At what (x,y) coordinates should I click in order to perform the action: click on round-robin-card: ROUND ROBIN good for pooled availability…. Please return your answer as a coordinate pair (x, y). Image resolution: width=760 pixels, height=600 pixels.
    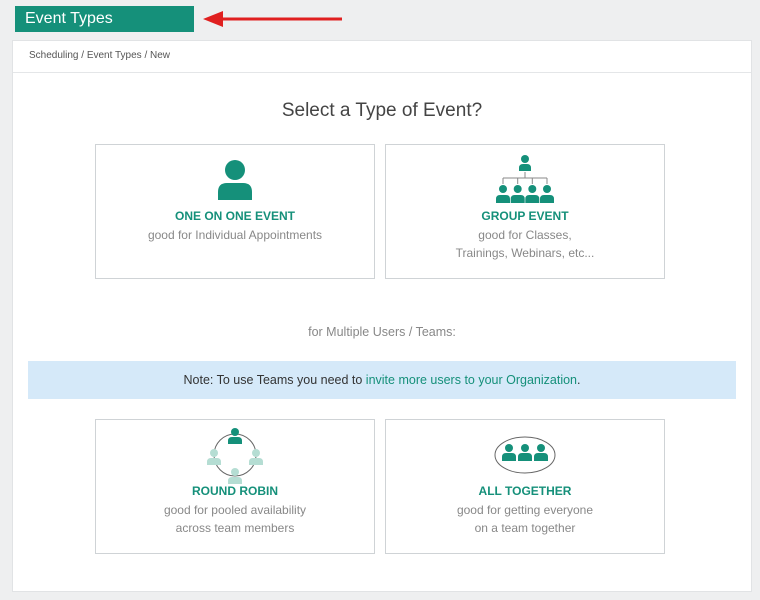
    Looking at the image, I should click on (235, 486).